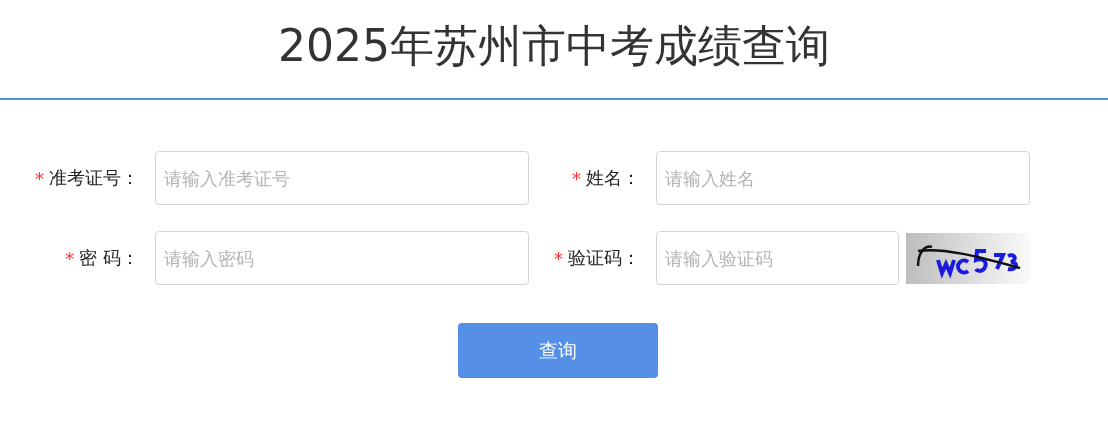 Image resolution: width=1108 pixels, height=443 pixels. What do you see at coordinates (613, 178) in the screenshot?
I see `field-label: 姓名：` at bounding box center [613, 178].